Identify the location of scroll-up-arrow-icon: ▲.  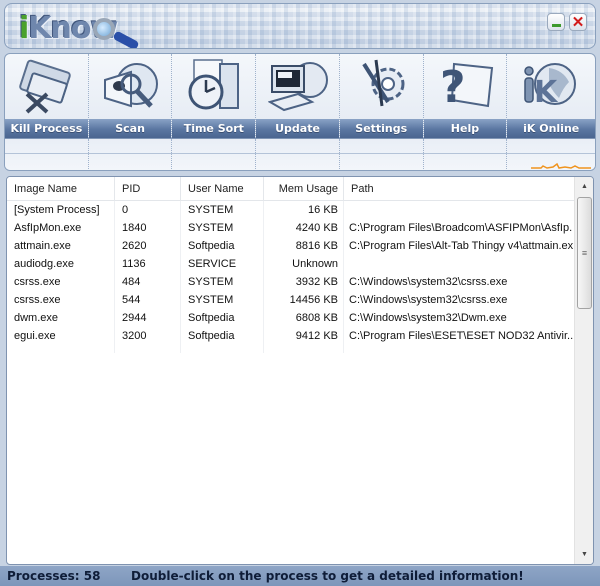
(584, 186).